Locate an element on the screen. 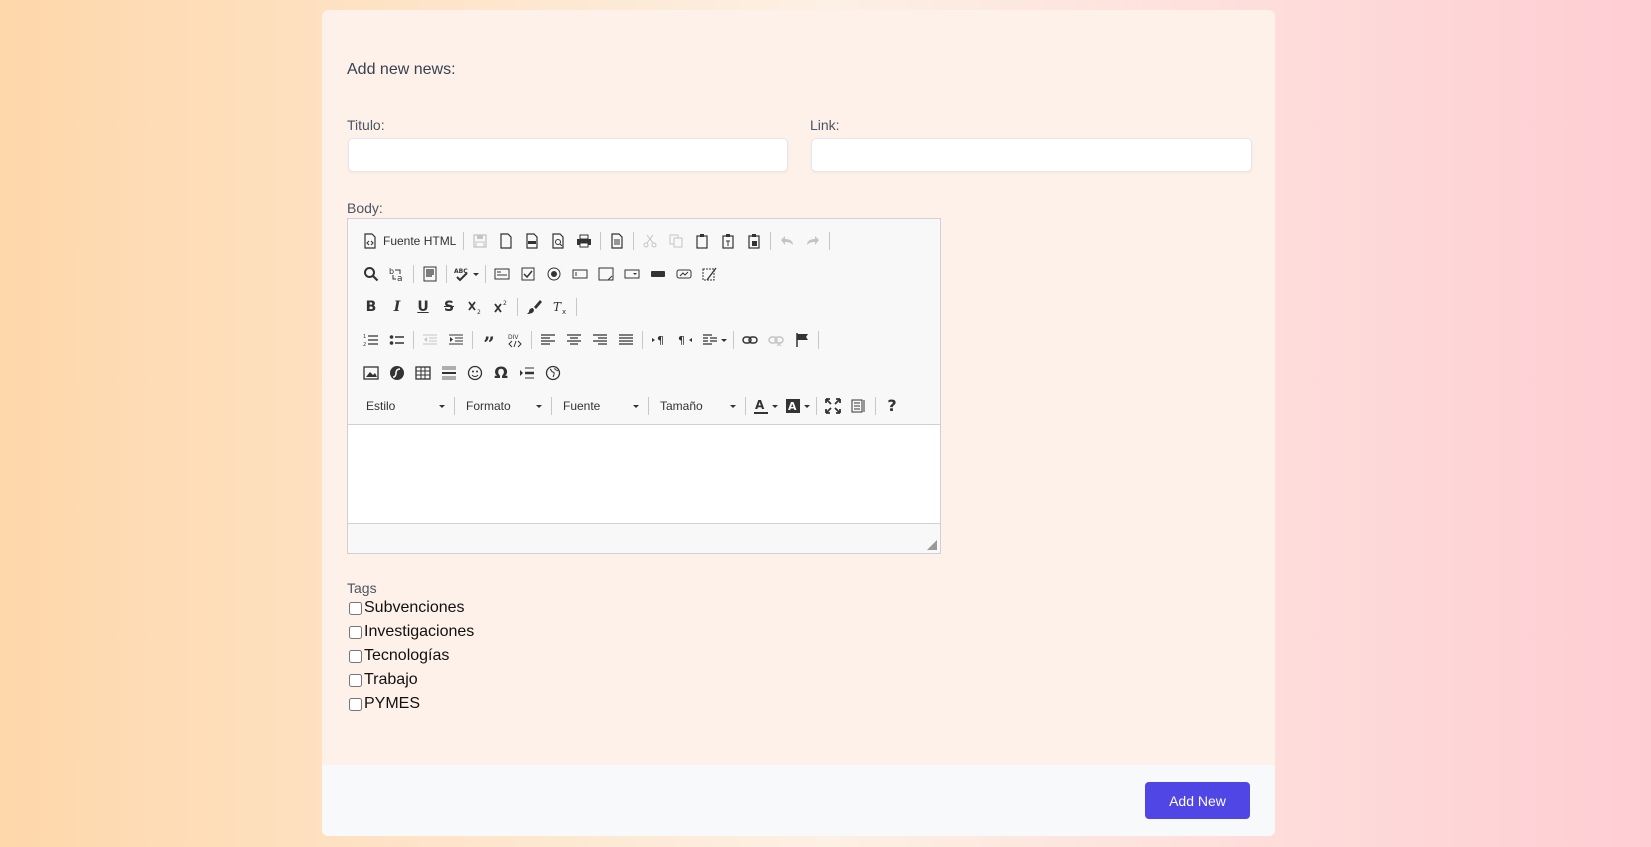  spellcheck-button: ABC is located at coordinates (466, 274).